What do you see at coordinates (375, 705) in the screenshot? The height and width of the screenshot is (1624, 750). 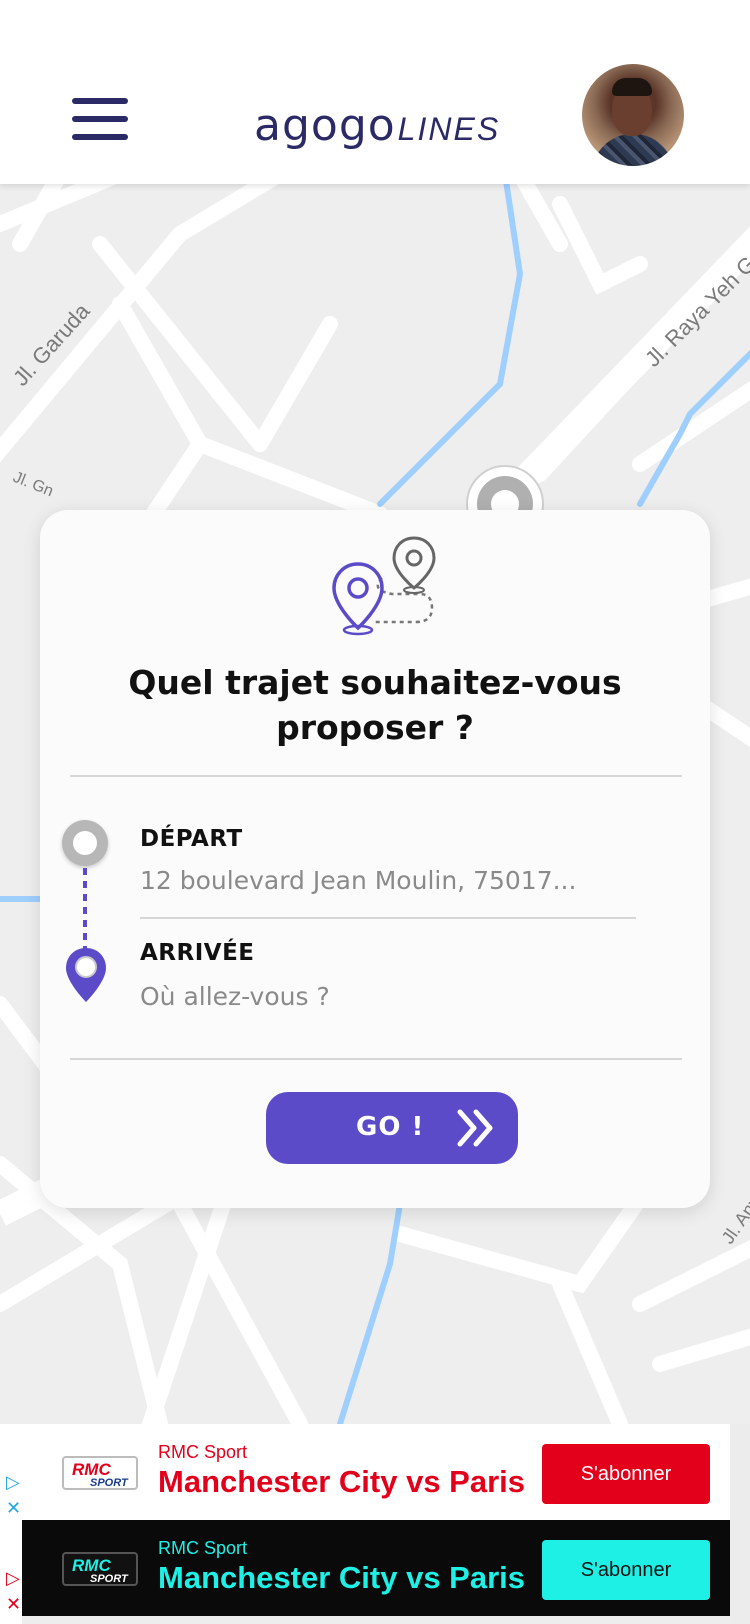 I see `card-title: Quel trajet souhaitez-vous proposer ?` at bounding box center [375, 705].